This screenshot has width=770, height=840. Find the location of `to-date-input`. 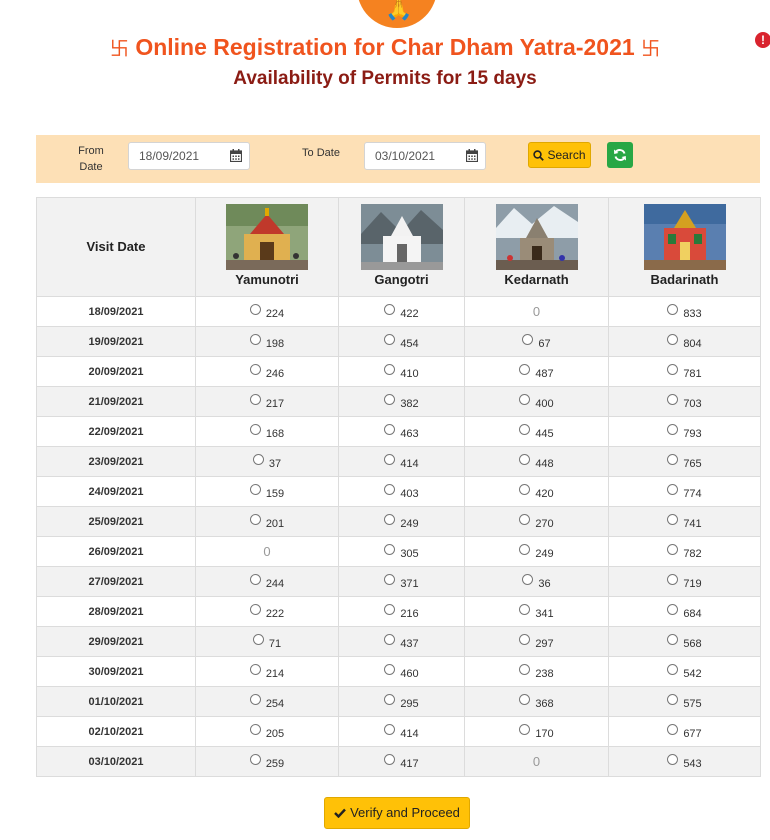

to-date-input is located at coordinates (425, 156).